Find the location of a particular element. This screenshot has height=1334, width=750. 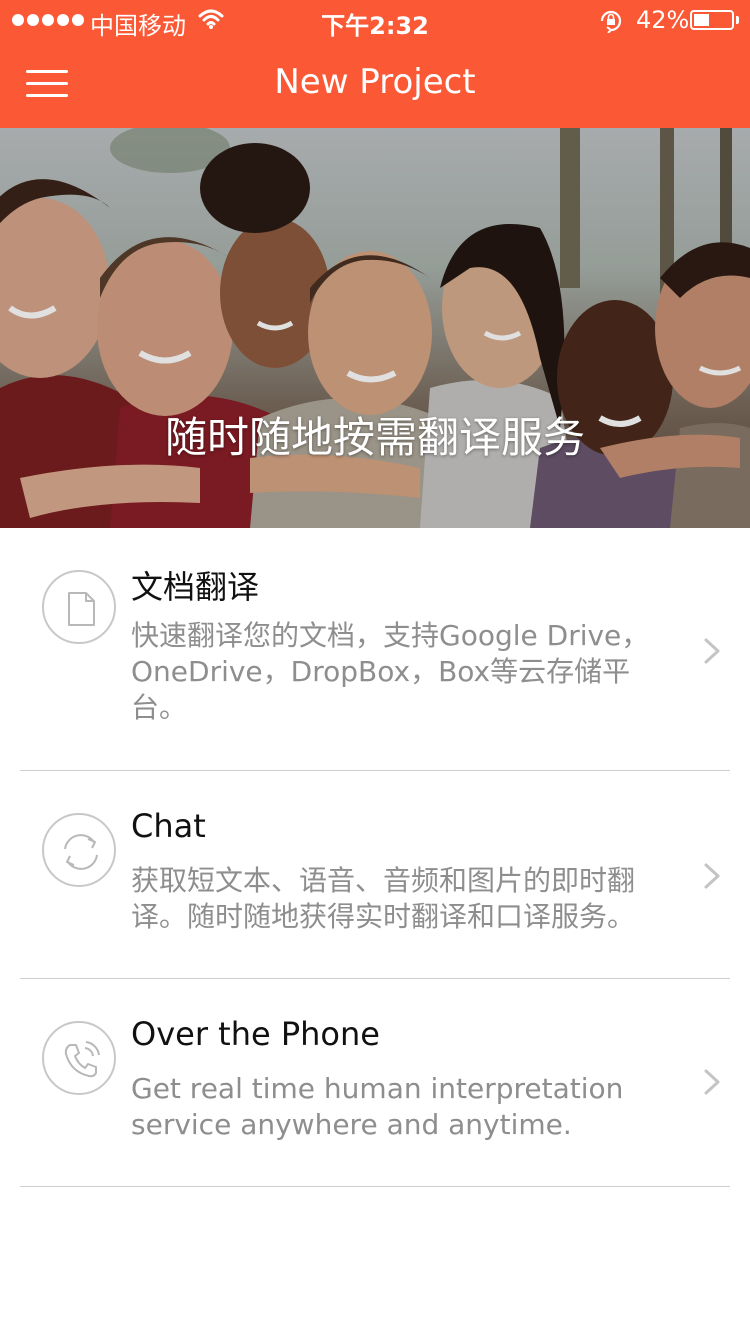

item-title: Over the Phone is located at coordinates (255, 1034).